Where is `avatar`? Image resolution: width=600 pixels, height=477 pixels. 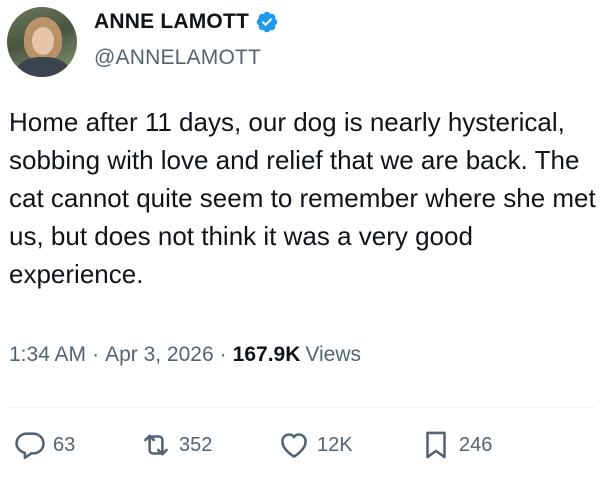 avatar is located at coordinates (42, 42).